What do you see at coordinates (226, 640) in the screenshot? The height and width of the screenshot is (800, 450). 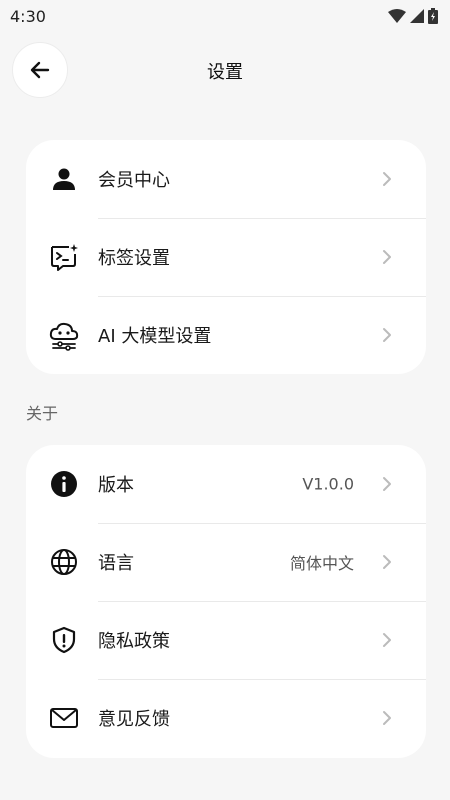 I see `settings-item-privacy: 隐私政策` at bounding box center [226, 640].